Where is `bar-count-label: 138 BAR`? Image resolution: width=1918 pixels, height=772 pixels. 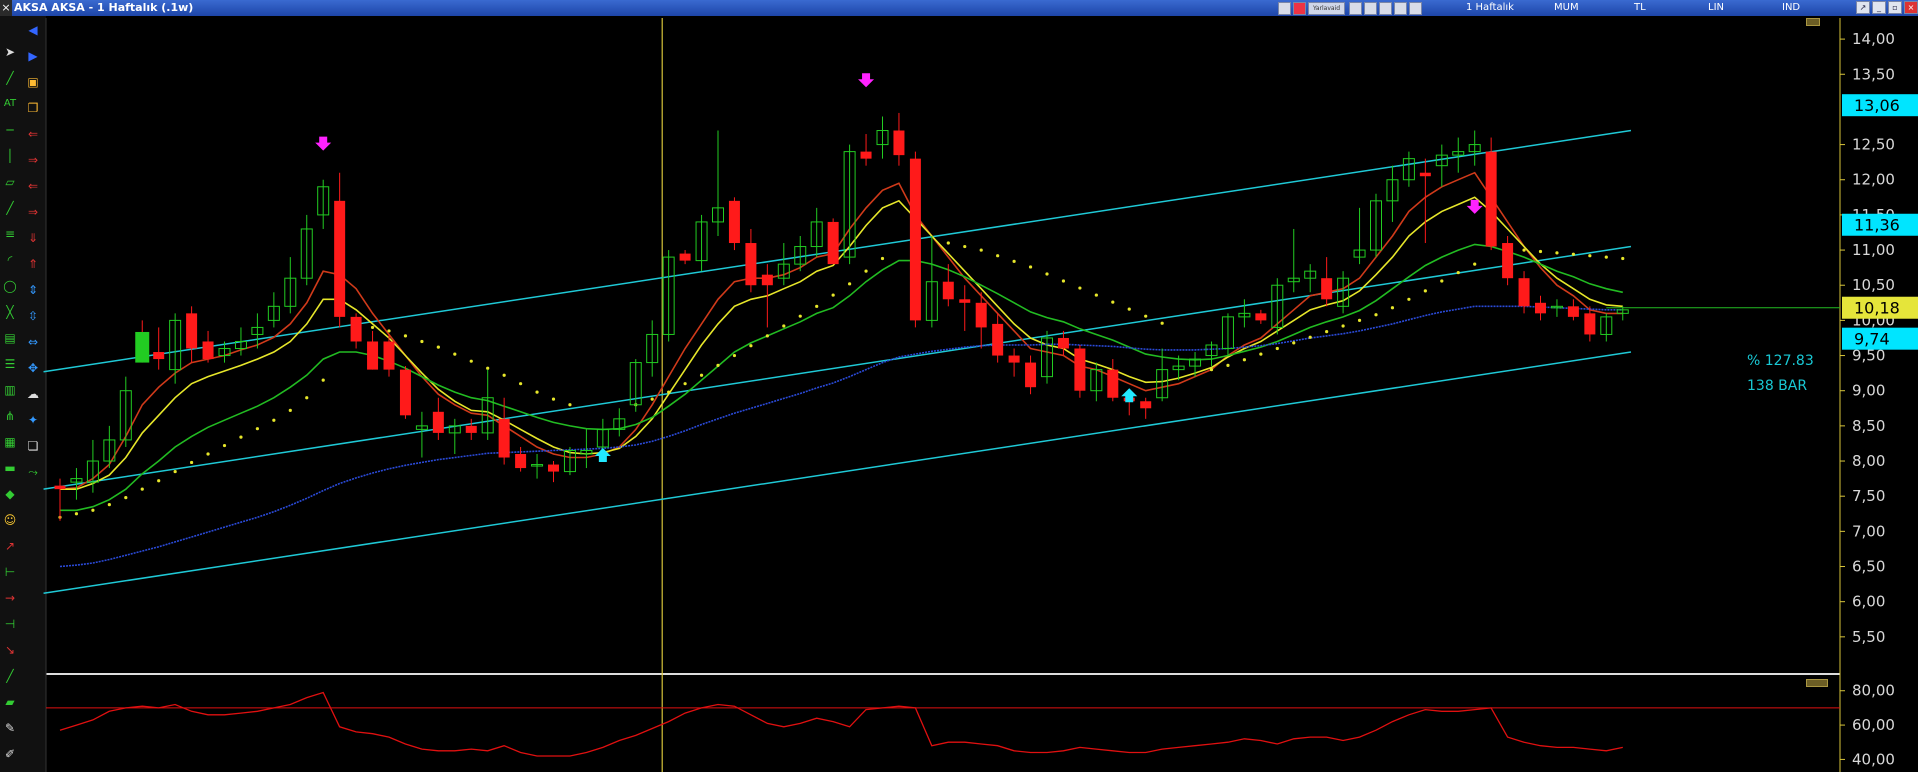
bar-count-label: 138 BAR is located at coordinates (1777, 386).